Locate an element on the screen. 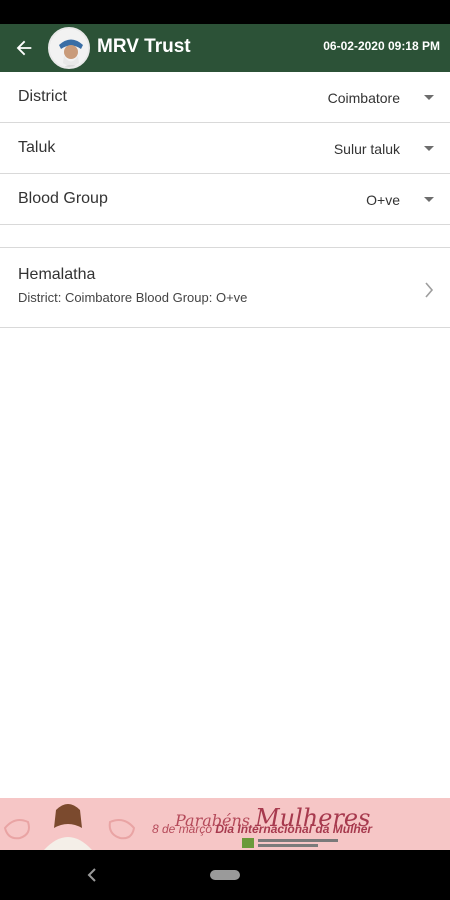 The width and height of the screenshot is (450, 900). taluk-label: Taluk is located at coordinates (37, 147).